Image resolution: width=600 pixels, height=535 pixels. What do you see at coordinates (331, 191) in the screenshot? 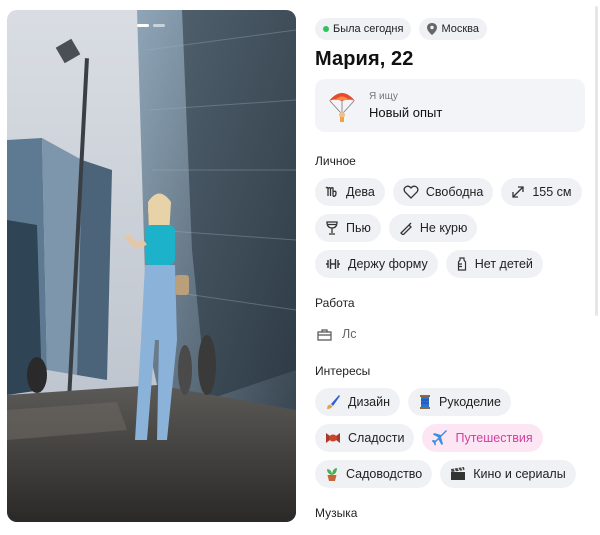
I see `virgo-icon` at bounding box center [331, 191].